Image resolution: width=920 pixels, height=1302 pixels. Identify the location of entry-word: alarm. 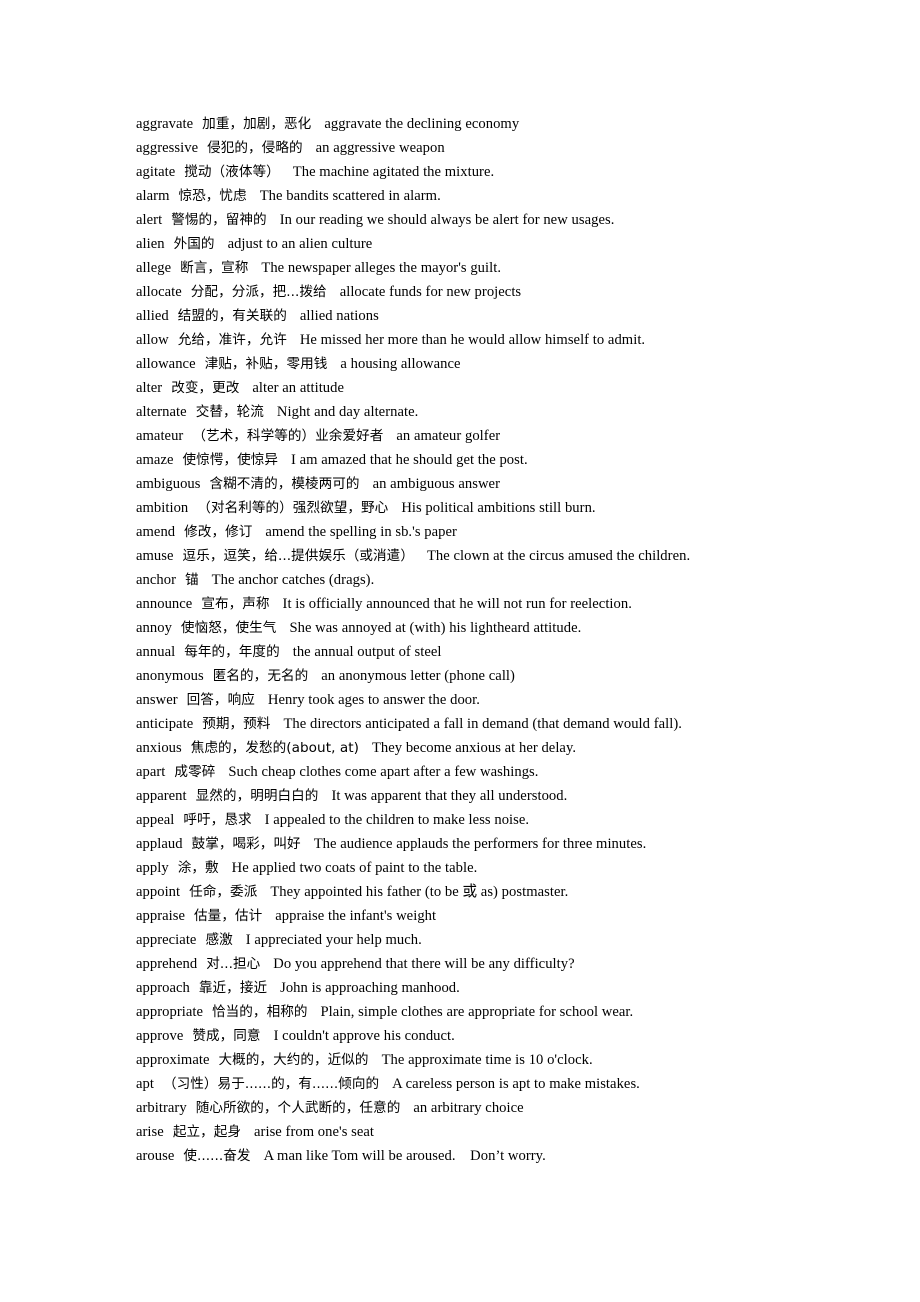
(153, 196).